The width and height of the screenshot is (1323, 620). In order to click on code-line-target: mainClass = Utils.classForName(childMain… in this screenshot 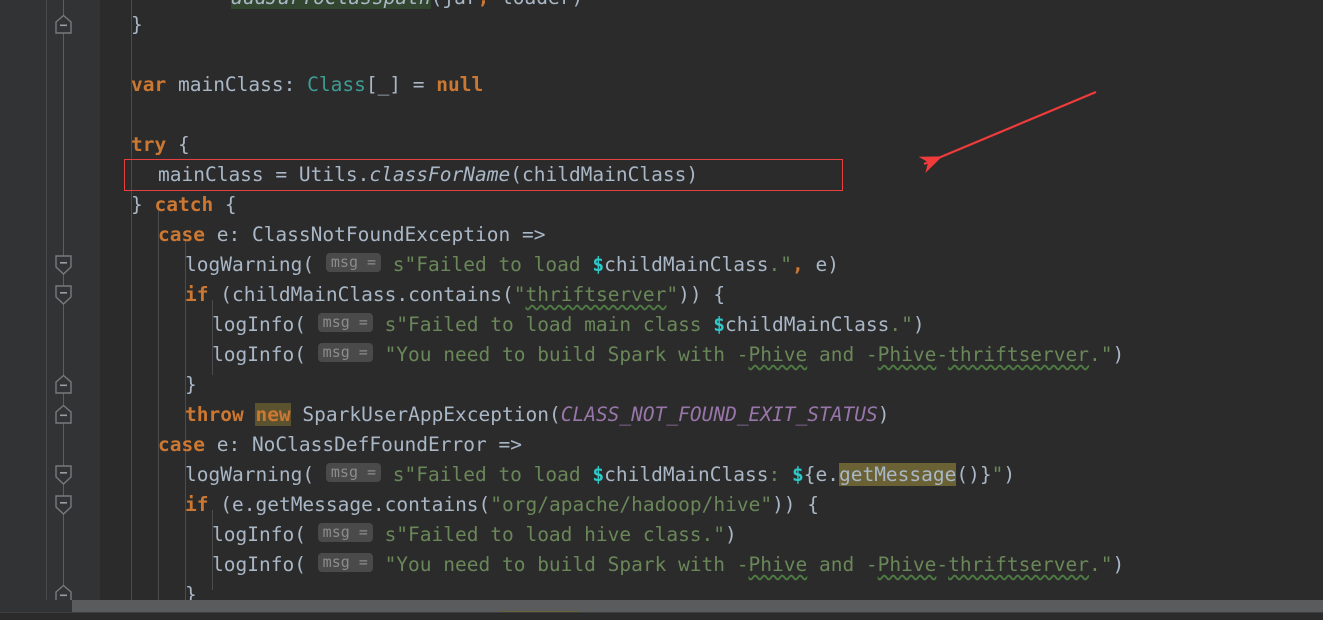, I will do `click(428, 175)`.